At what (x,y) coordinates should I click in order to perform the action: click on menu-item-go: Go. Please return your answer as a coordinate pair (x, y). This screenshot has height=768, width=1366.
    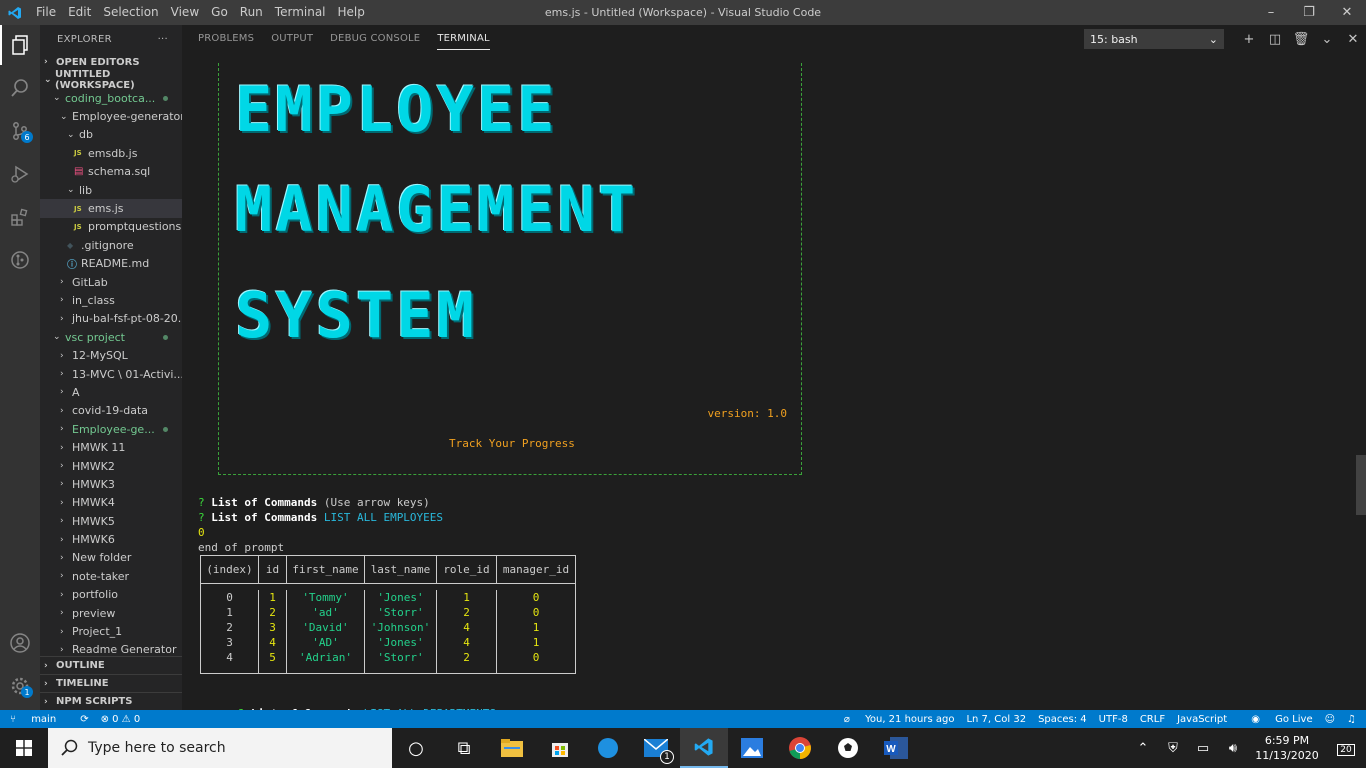
    Looking at the image, I should click on (219, 12).